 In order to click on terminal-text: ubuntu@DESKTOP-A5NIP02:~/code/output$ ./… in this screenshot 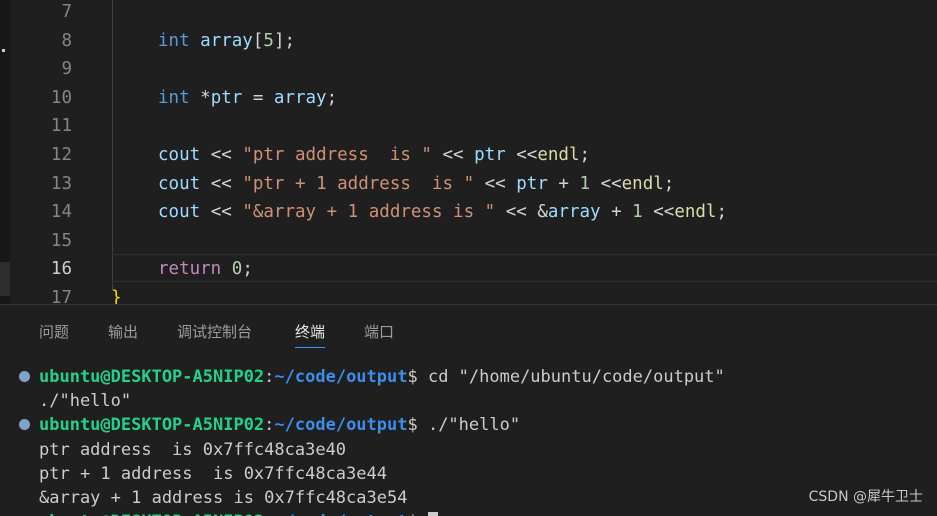, I will do `click(279, 425)`.